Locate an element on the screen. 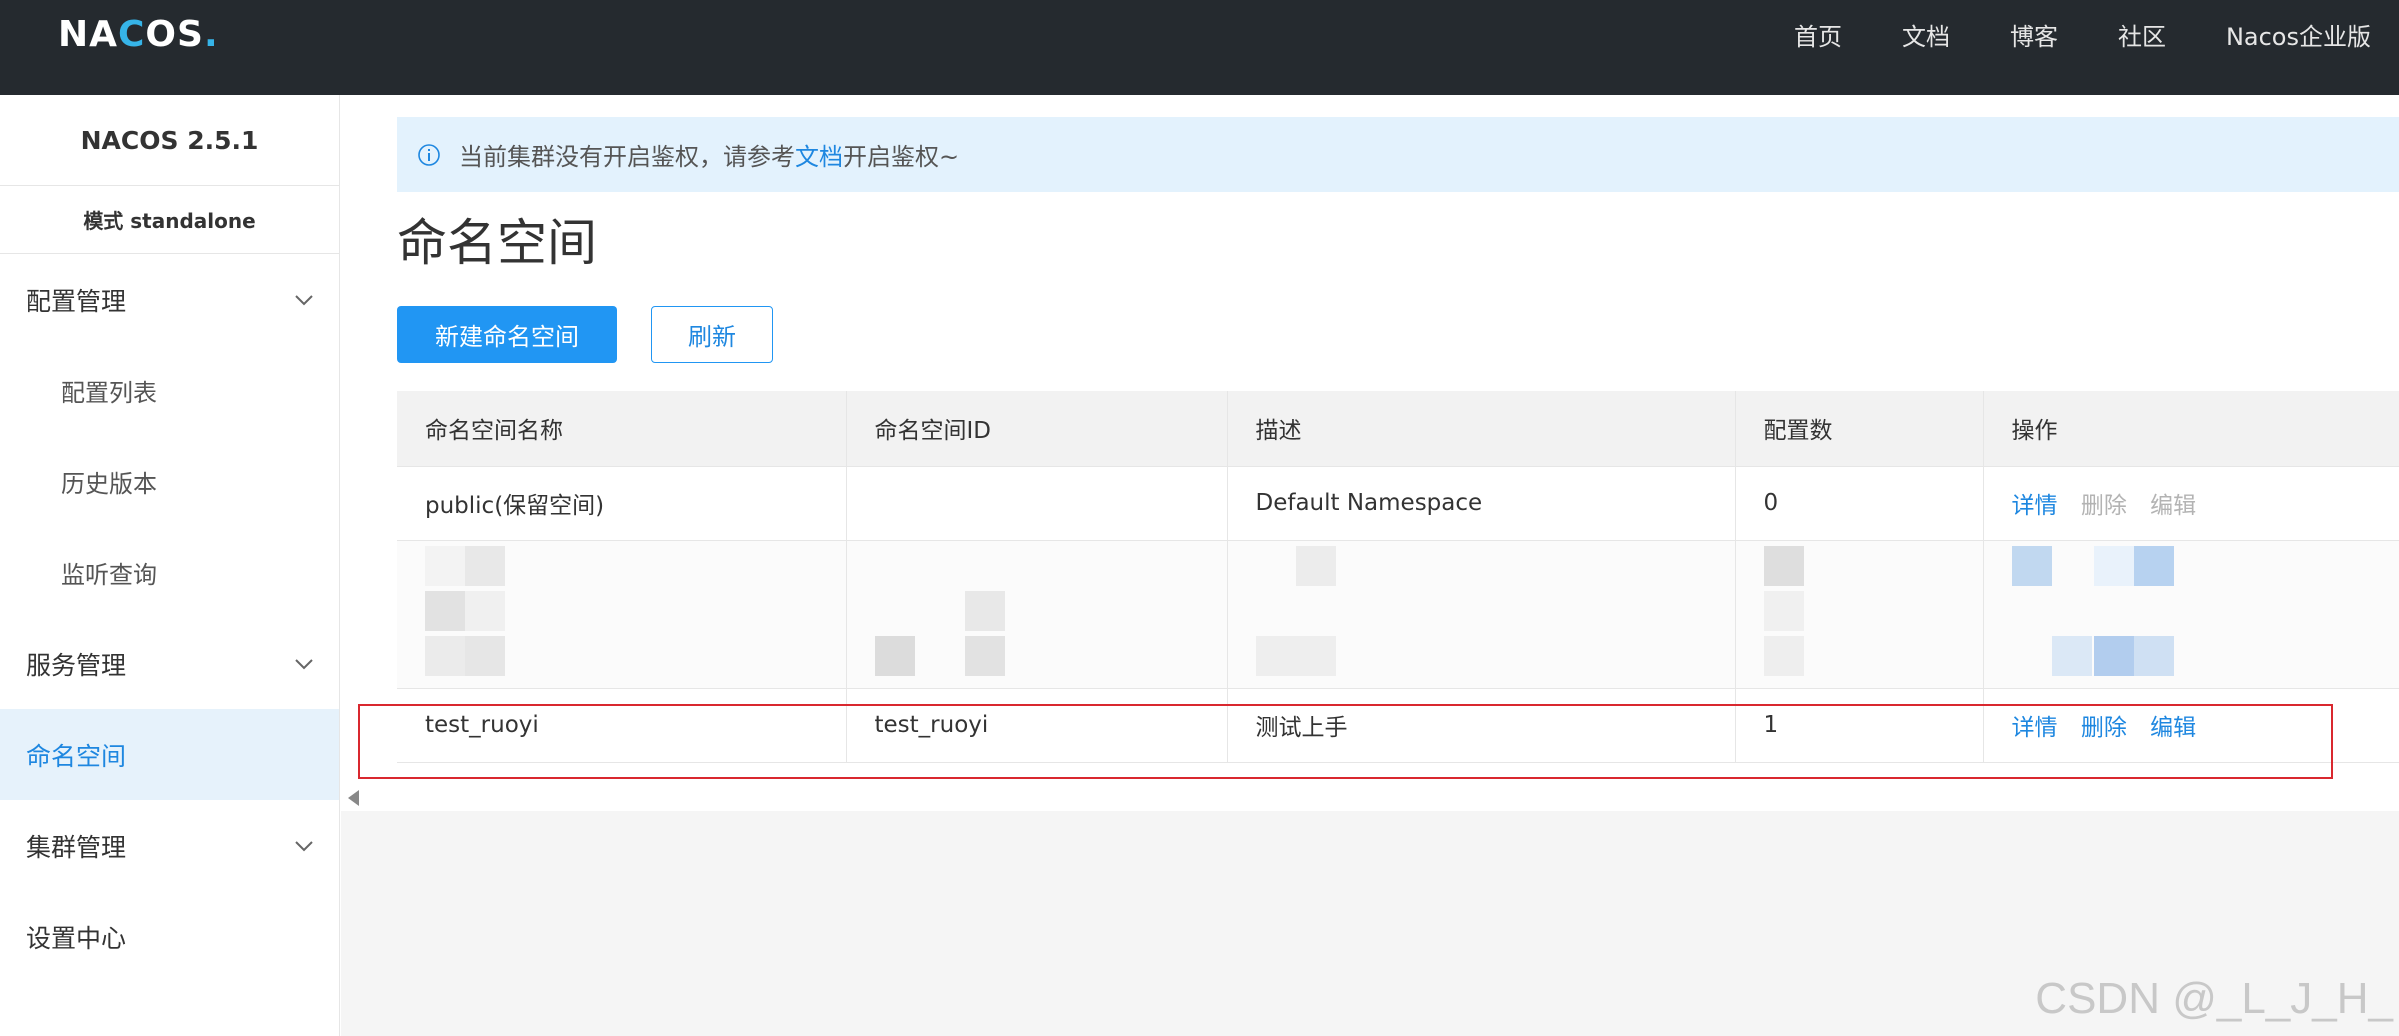  table-row: test_ruoyi test_ruoyi 测试上手 1 详情 删除 编辑 is located at coordinates (1398, 725).